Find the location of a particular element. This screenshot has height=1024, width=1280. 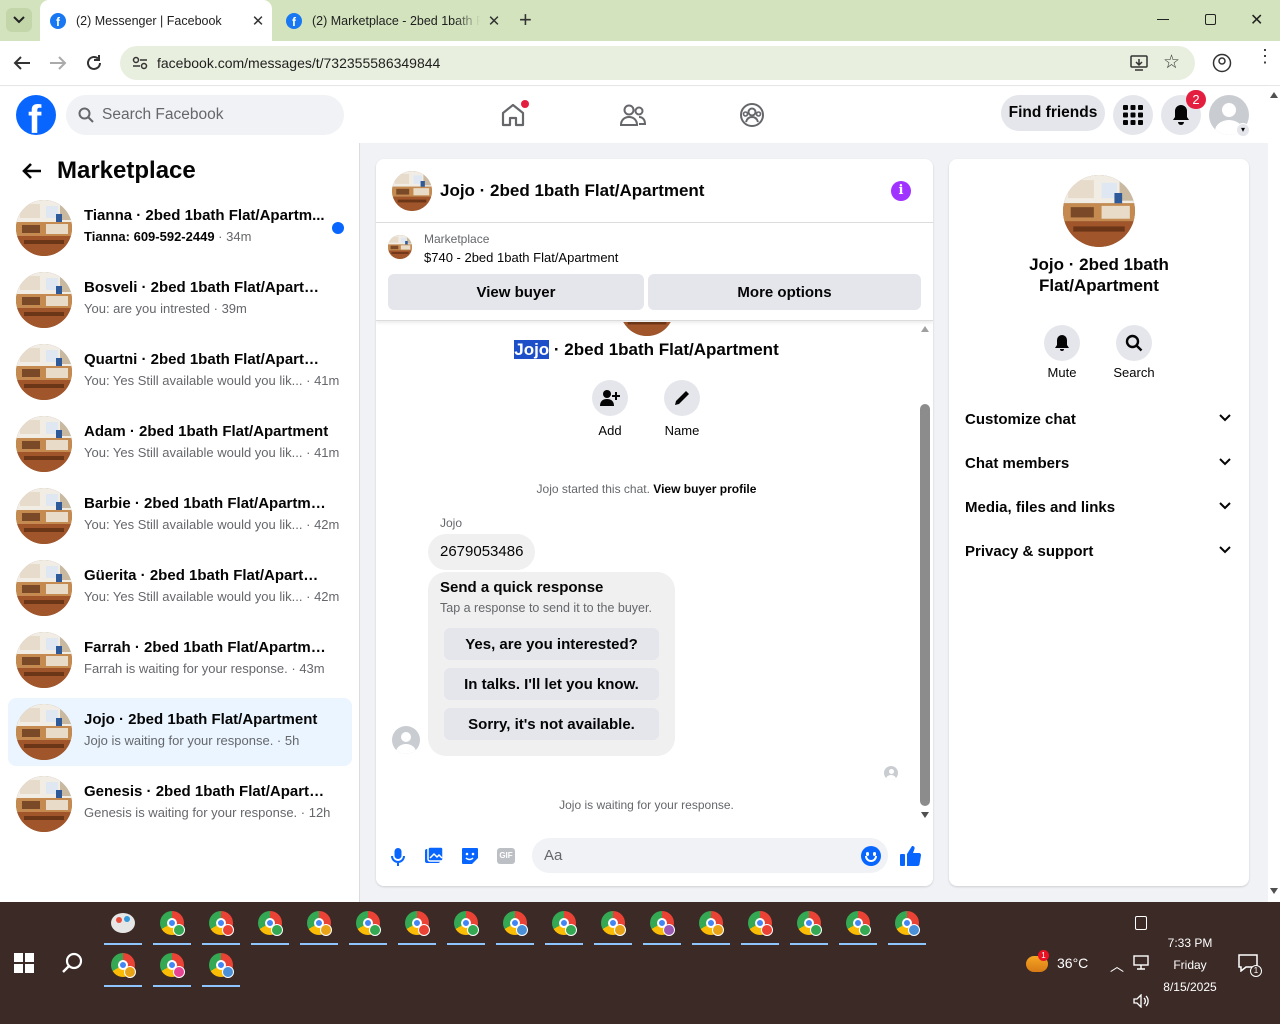

tab-search-button is located at coordinates (19, 20).